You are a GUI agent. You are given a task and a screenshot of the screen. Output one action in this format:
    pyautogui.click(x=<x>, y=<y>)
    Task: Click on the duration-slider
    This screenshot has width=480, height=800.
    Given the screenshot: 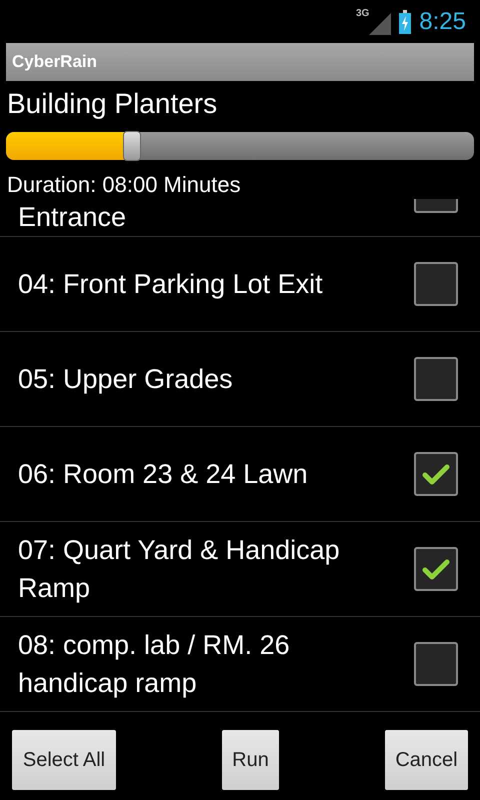 What is the action you would take?
    pyautogui.click(x=240, y=146)
    